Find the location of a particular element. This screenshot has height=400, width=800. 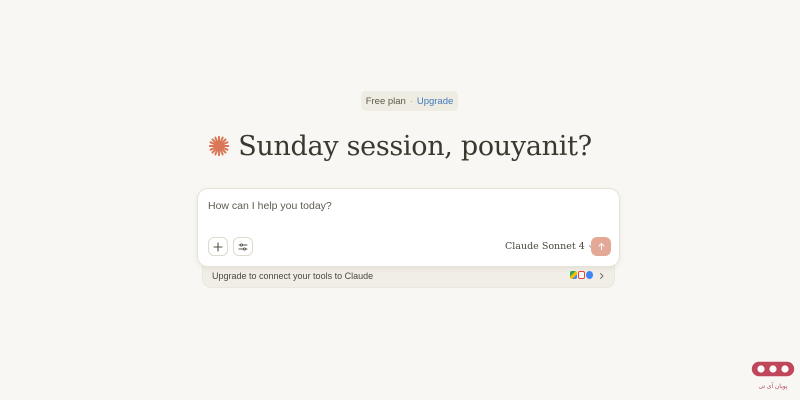

plan-badge: Free plan · Upgrade is located at coordinates (409, 101).